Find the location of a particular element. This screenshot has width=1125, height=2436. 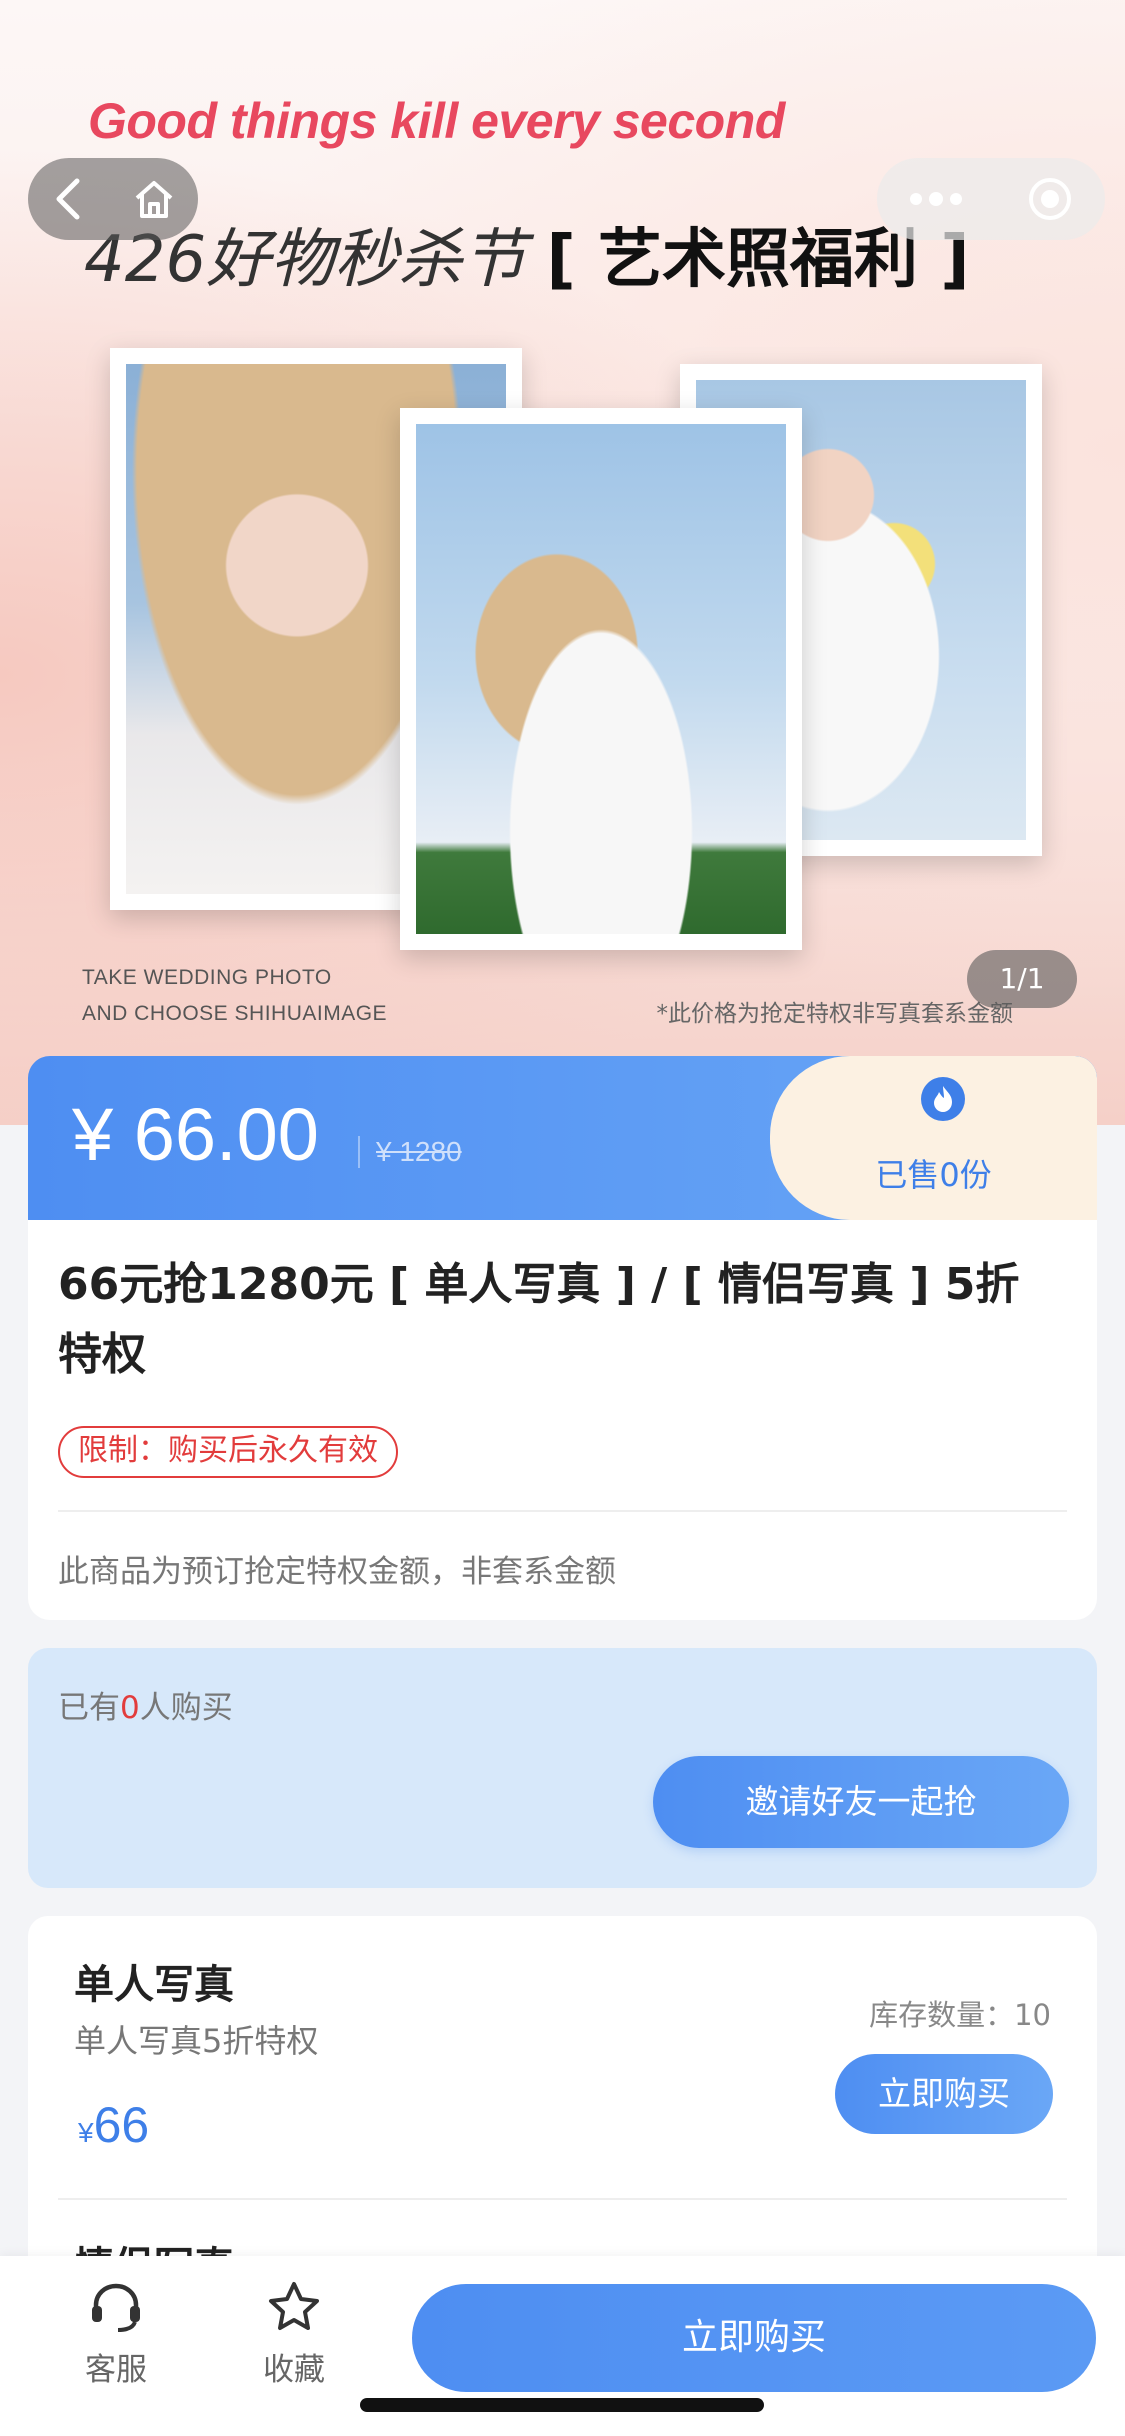

buyers-count-text: 已有0人购买 is located at coordinates (145, 1704).